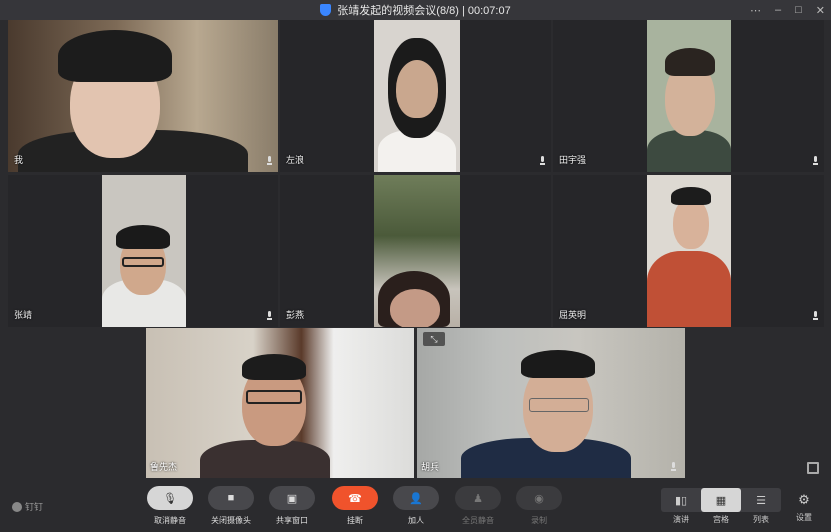  What do you see at coordinates (17, 506) in the screenshot?
I see `dingtalk-icon` at bounding box center [17, 506].